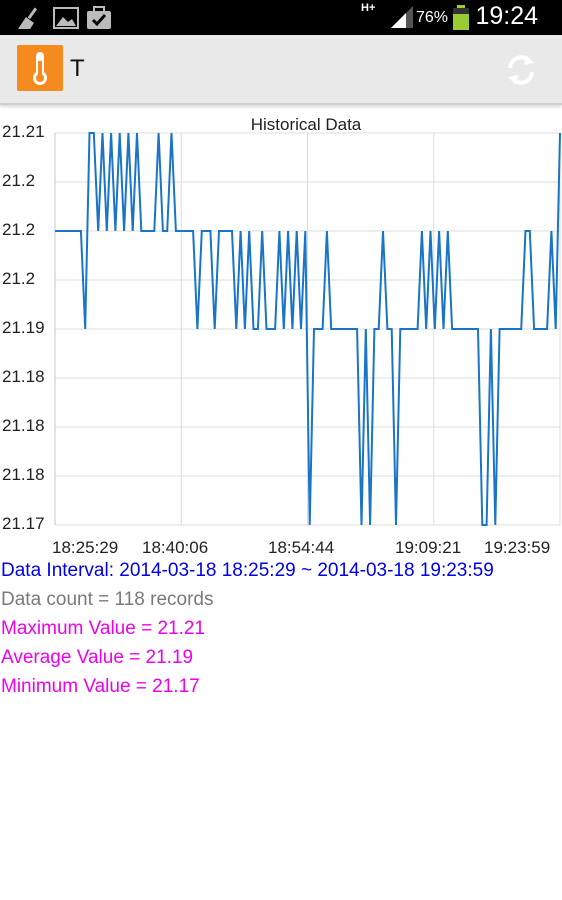 The height and width of the screenshot is (900, 562). I want to click on clock: 19:24, so click(506, 16).